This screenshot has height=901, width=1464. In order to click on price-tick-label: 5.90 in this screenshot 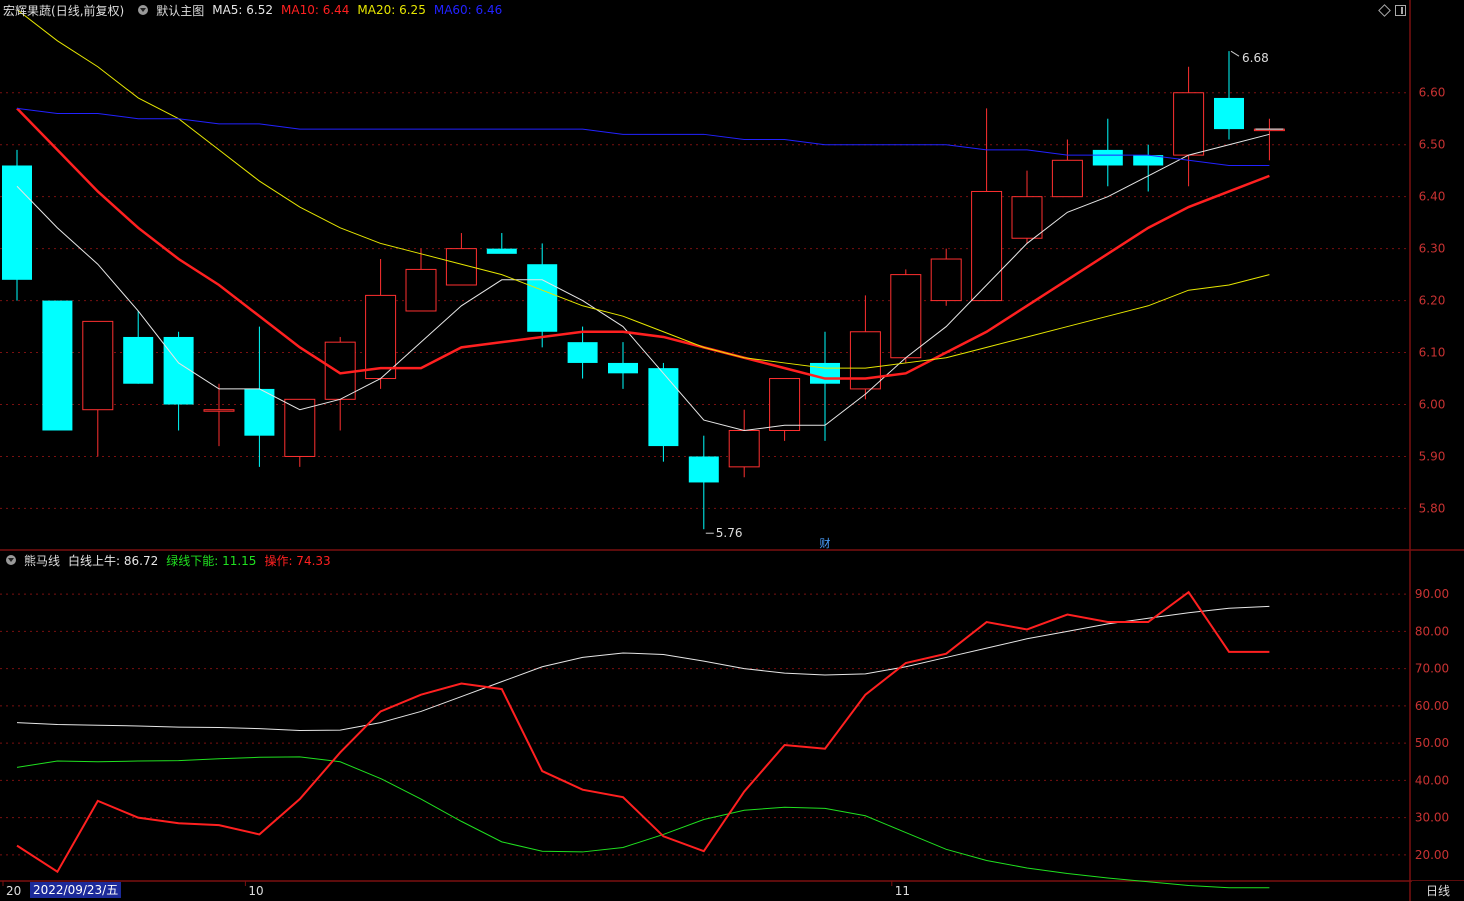, I will do `click(1432, 456)`.